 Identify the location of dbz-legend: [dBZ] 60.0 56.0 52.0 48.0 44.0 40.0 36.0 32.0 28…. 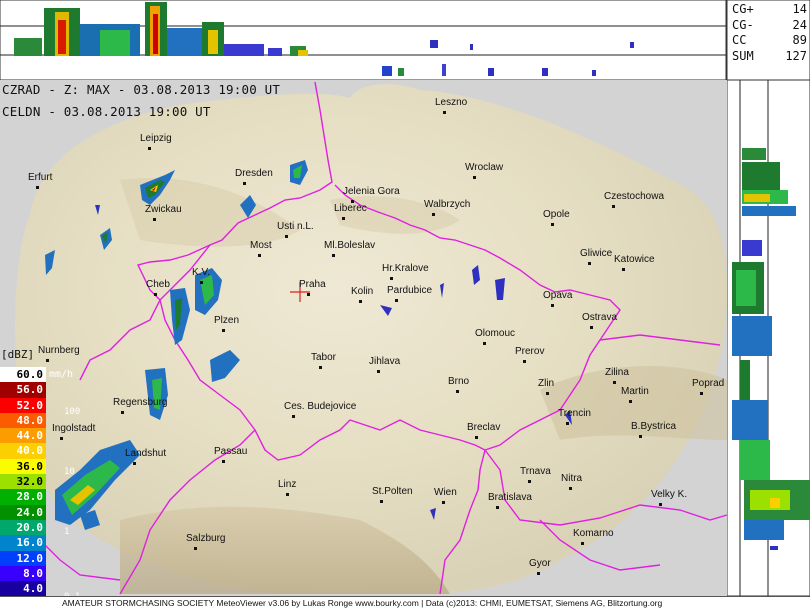
(40, 475).